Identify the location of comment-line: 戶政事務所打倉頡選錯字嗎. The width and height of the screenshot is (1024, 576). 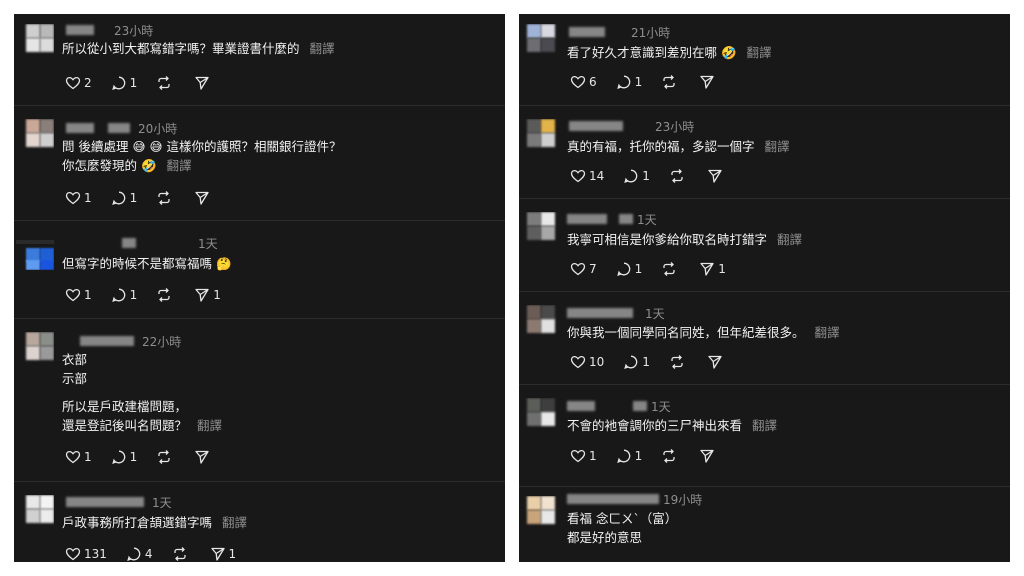
(137, 522).